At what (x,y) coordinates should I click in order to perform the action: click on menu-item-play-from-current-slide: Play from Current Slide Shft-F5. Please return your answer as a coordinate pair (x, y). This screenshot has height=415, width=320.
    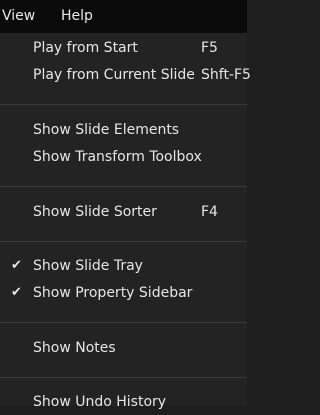
    Looking at the image, I should click on (125, 75).